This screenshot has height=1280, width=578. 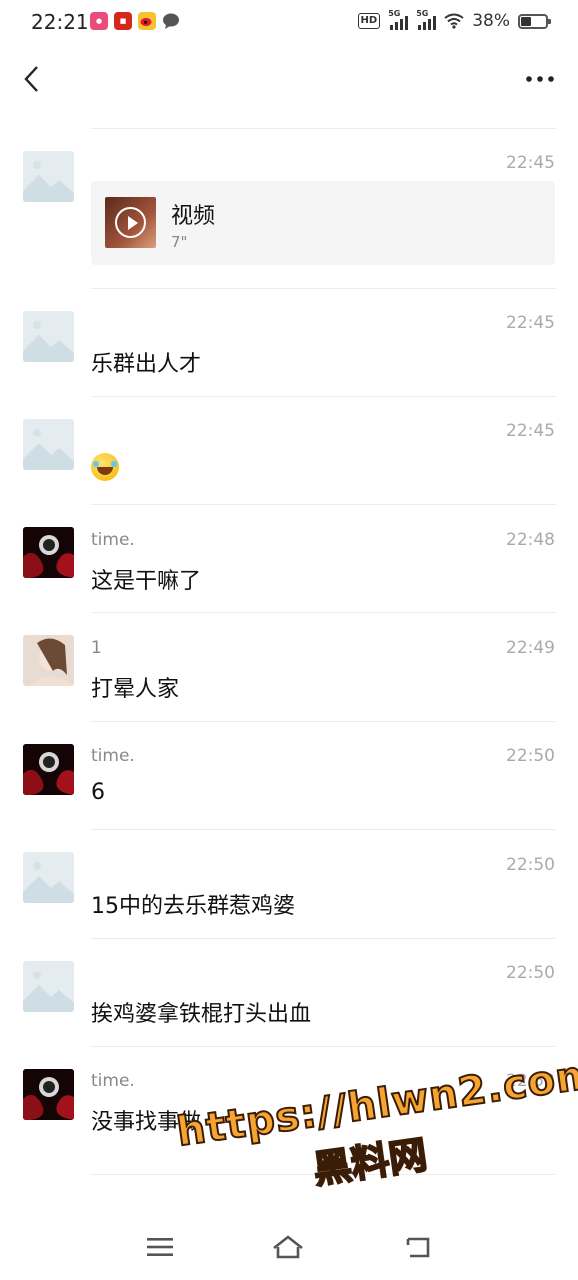 I want to click on more-options-button, so click(x=540, y=79).